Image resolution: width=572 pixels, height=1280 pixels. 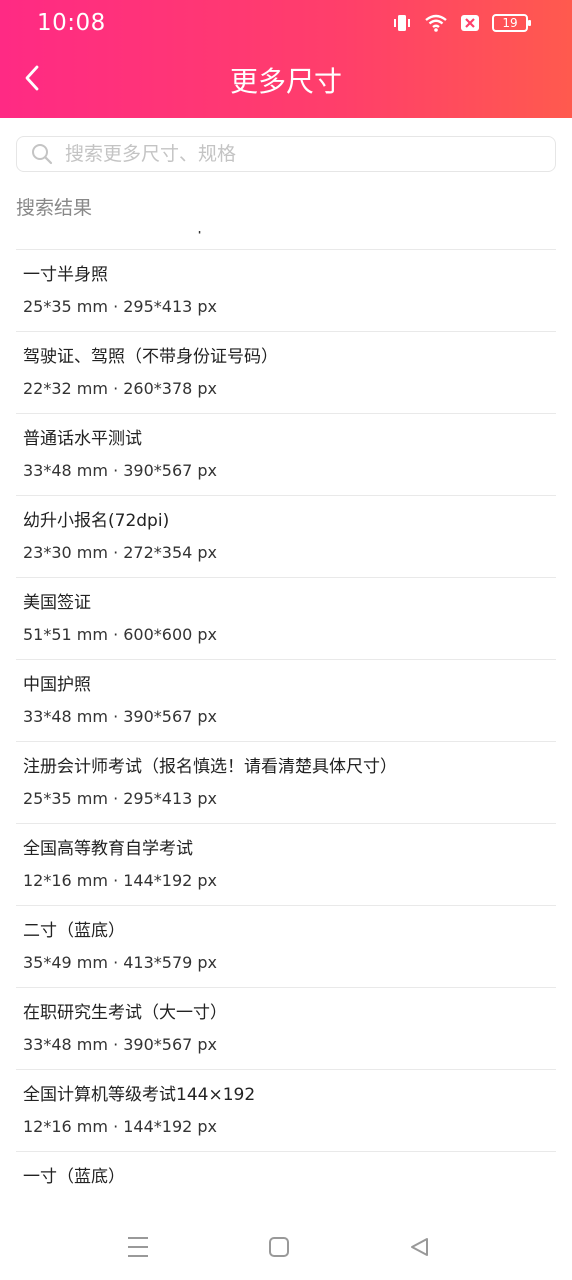 I want to click on size-name: 普通话水平测试, so click(x=82, y=439).